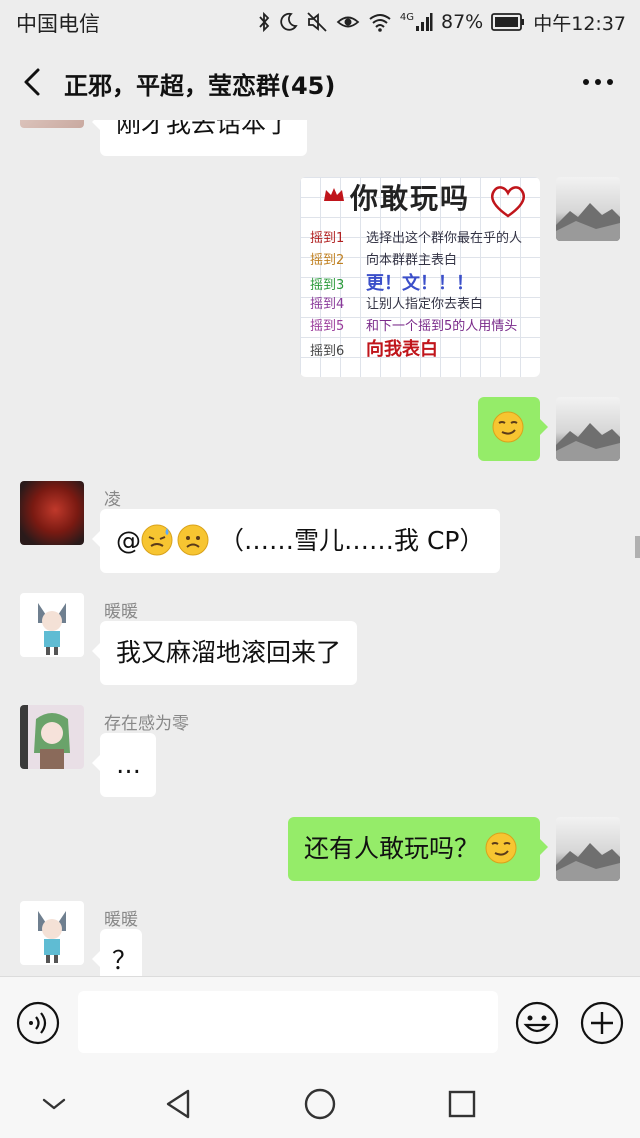  Describe the element at coordinates (178, 1104) in the screenshot. I see `nav-back-icon` at that location.